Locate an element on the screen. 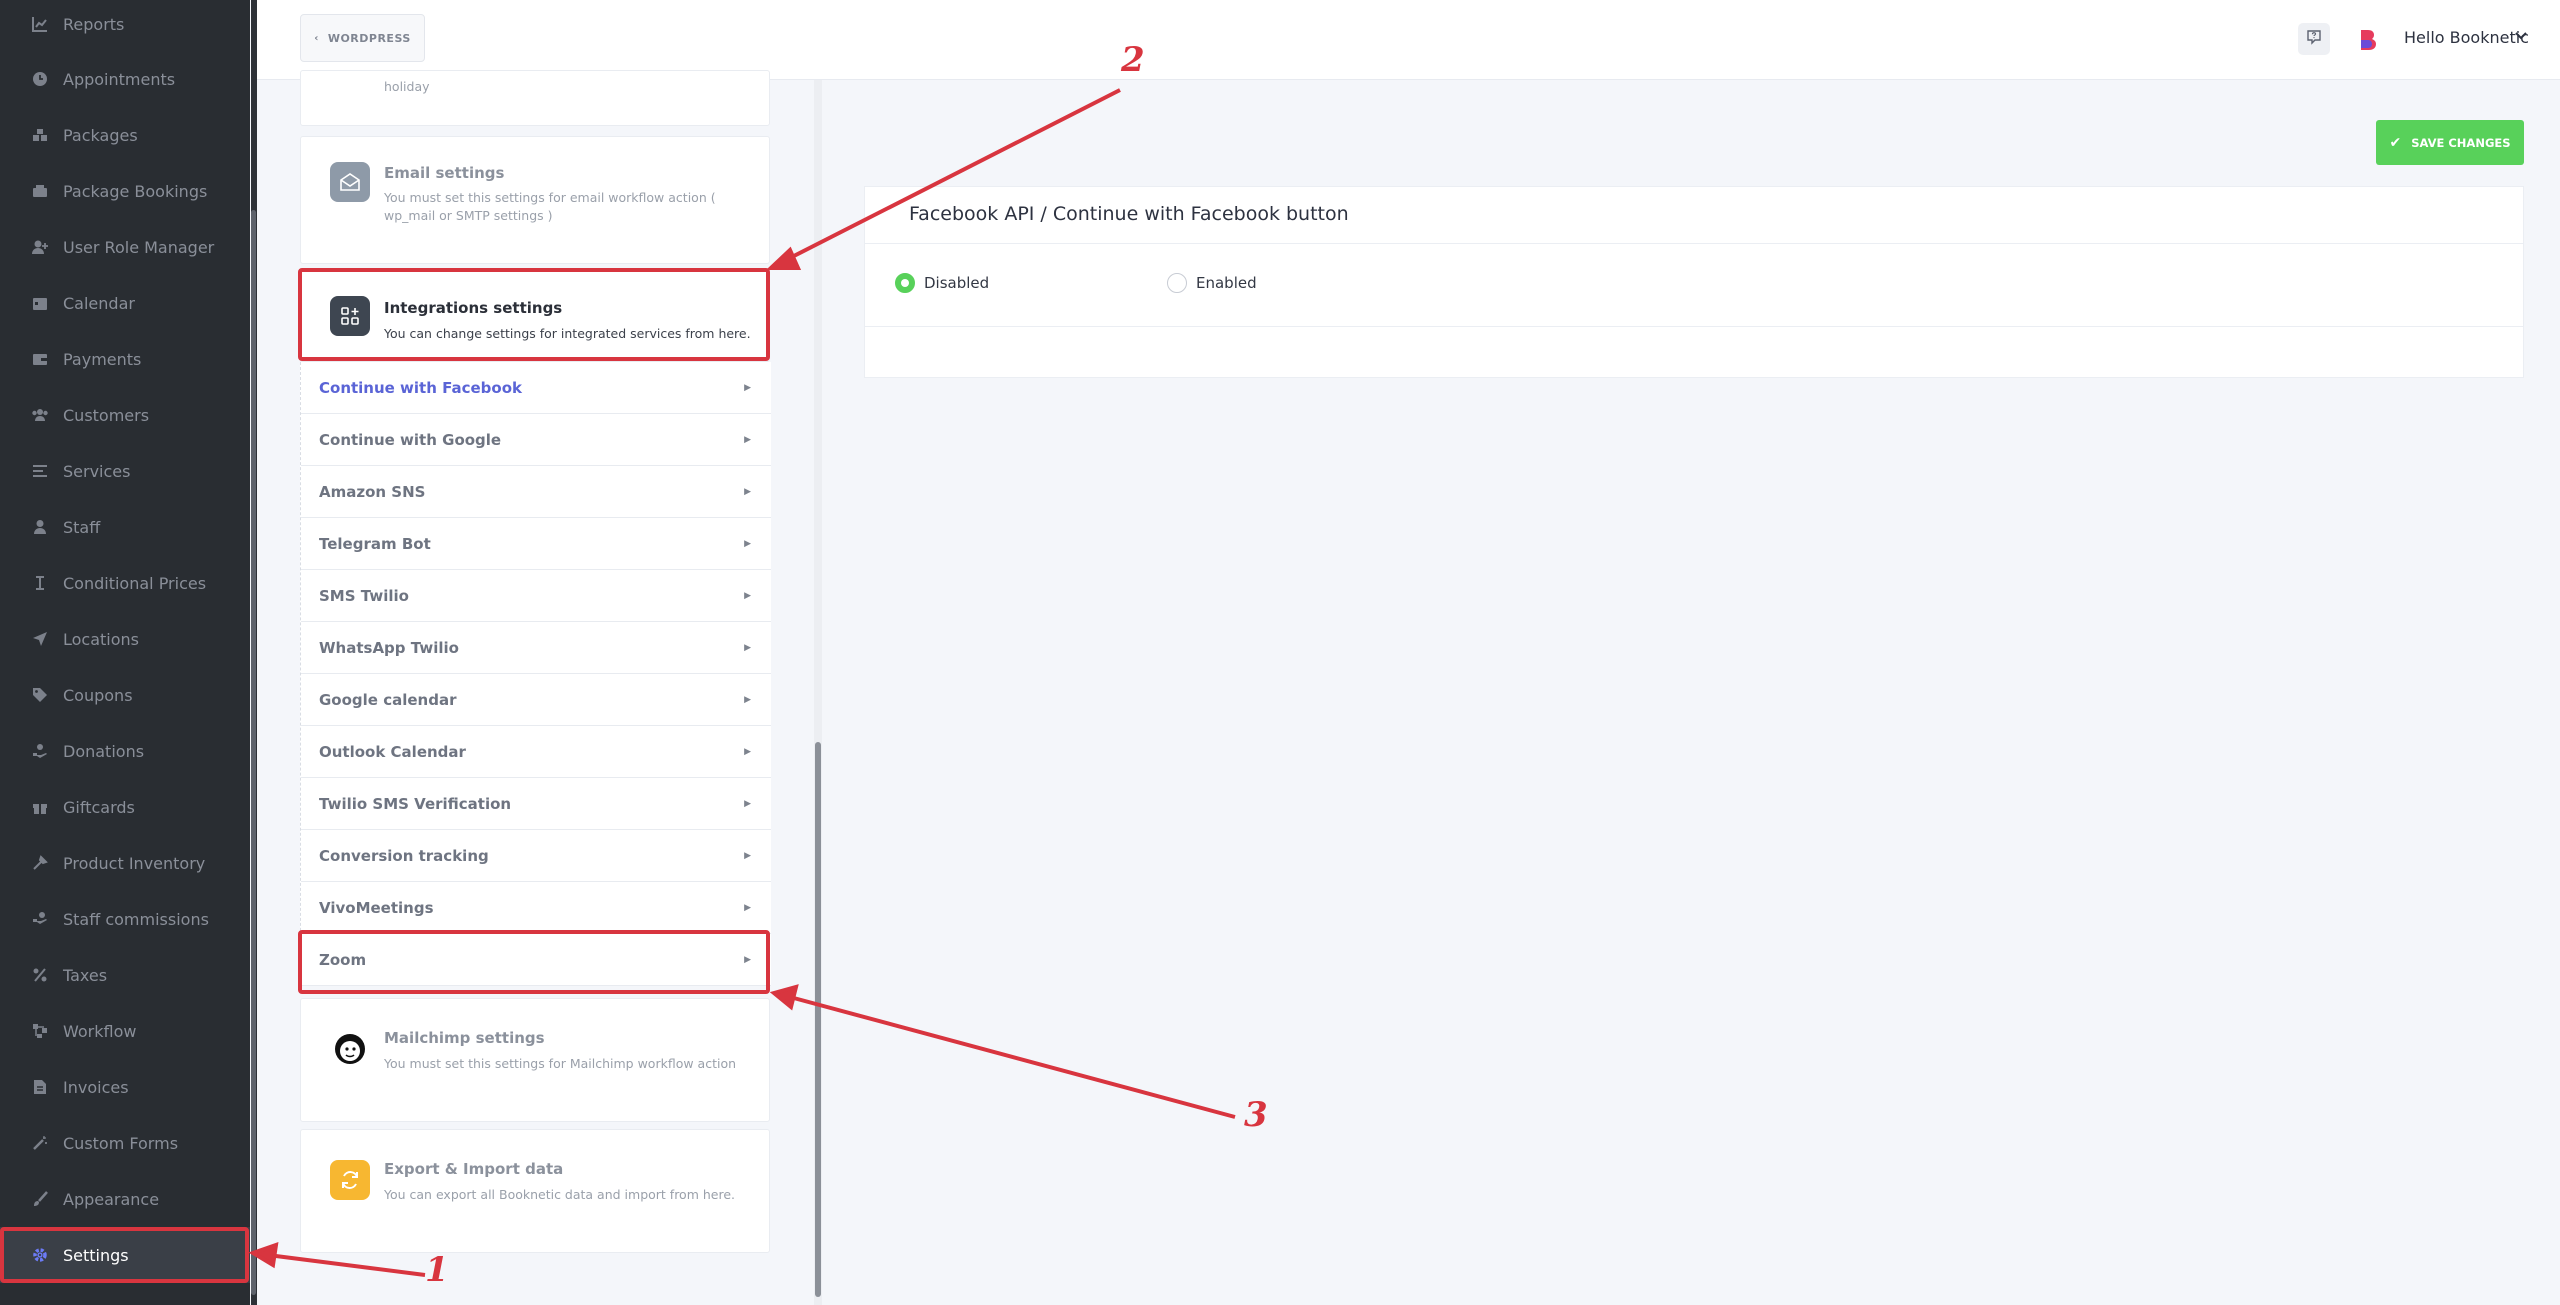  check-icon: ✔ is located at coordinates (2395, 142).